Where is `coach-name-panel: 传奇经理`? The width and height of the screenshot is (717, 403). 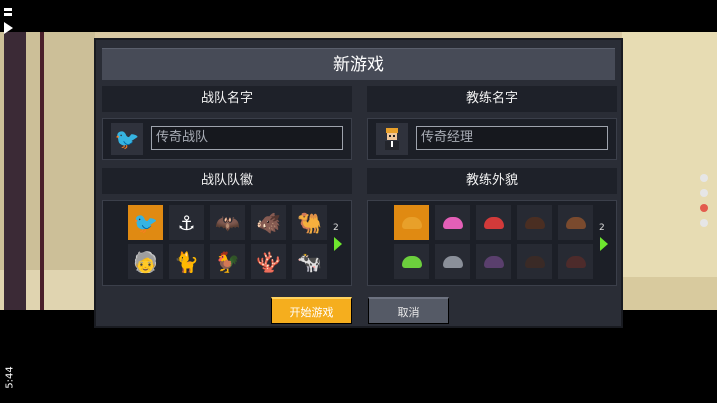 coach-name-panel: 传奇经理 is located at coordinates (492, 139).